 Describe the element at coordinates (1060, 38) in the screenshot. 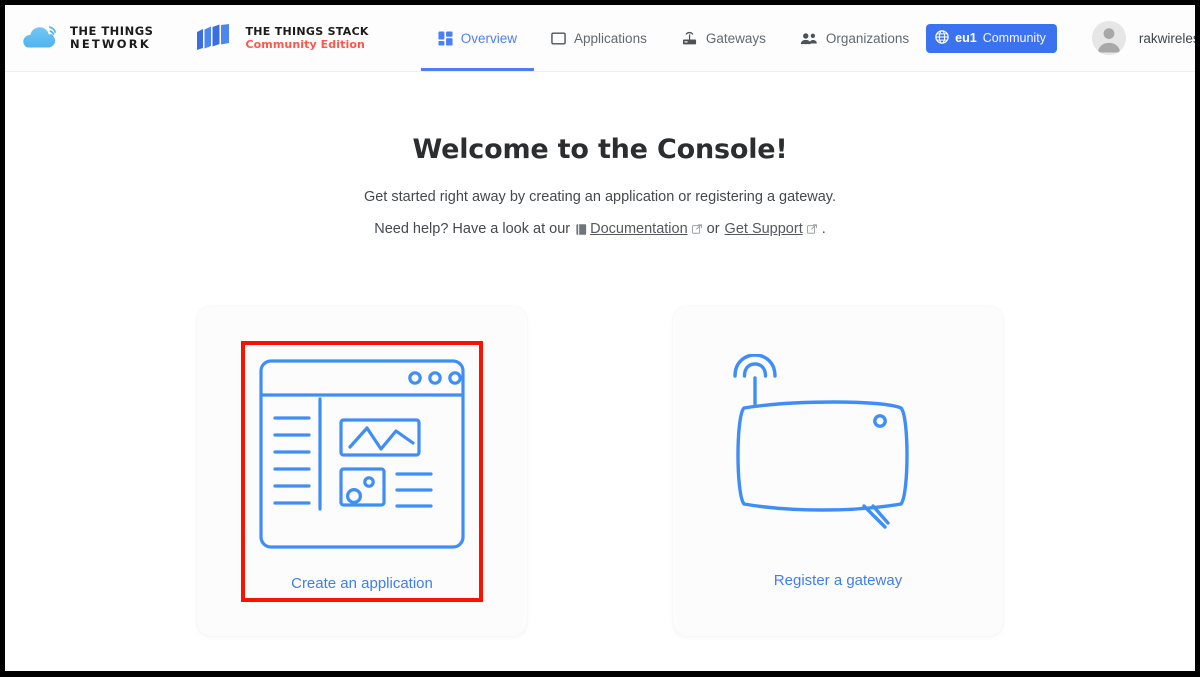

I see `header-right-area: eu1 Community rakwireless-app` at that location.